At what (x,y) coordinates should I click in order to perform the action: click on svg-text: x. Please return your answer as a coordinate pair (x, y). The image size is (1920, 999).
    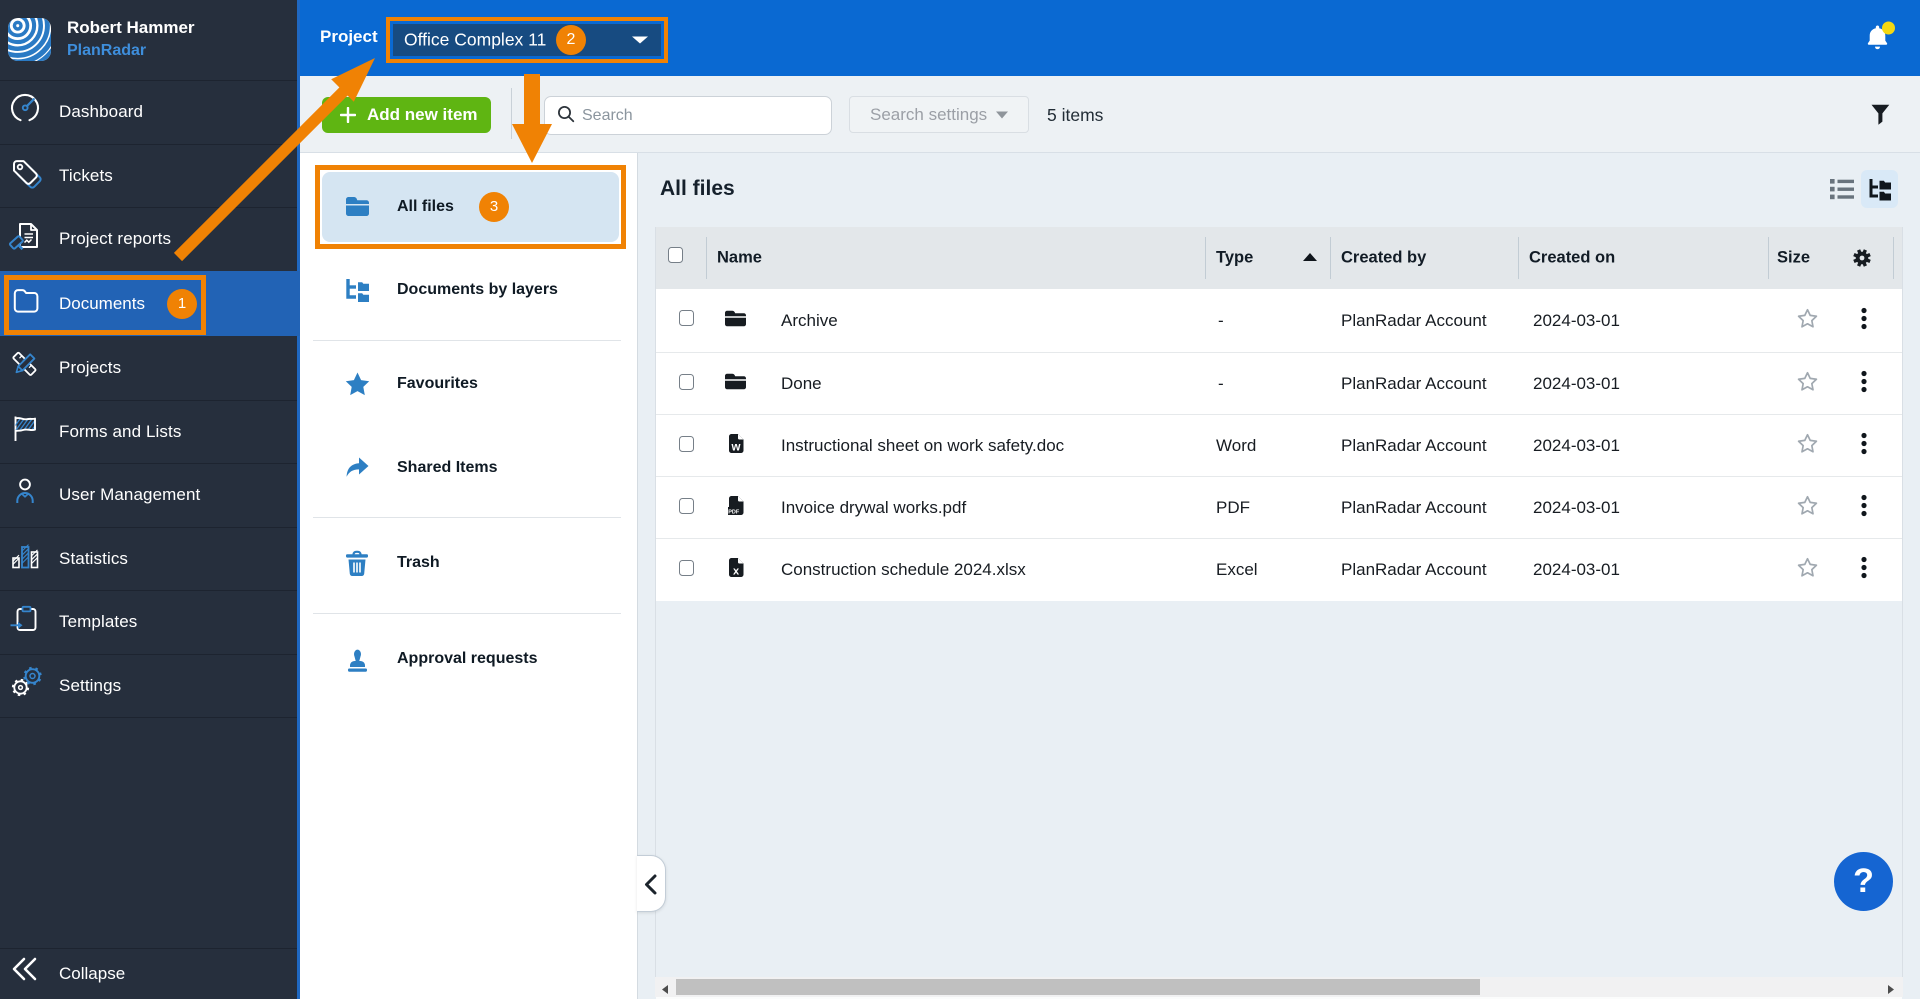
    Looking at the image, I should click on (736, 572).